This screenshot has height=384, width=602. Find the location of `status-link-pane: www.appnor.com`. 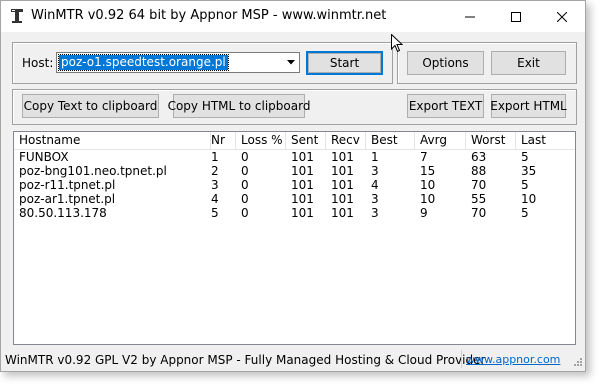

status-link-pane: www.appnor.com is located at coordinates (514, 359).